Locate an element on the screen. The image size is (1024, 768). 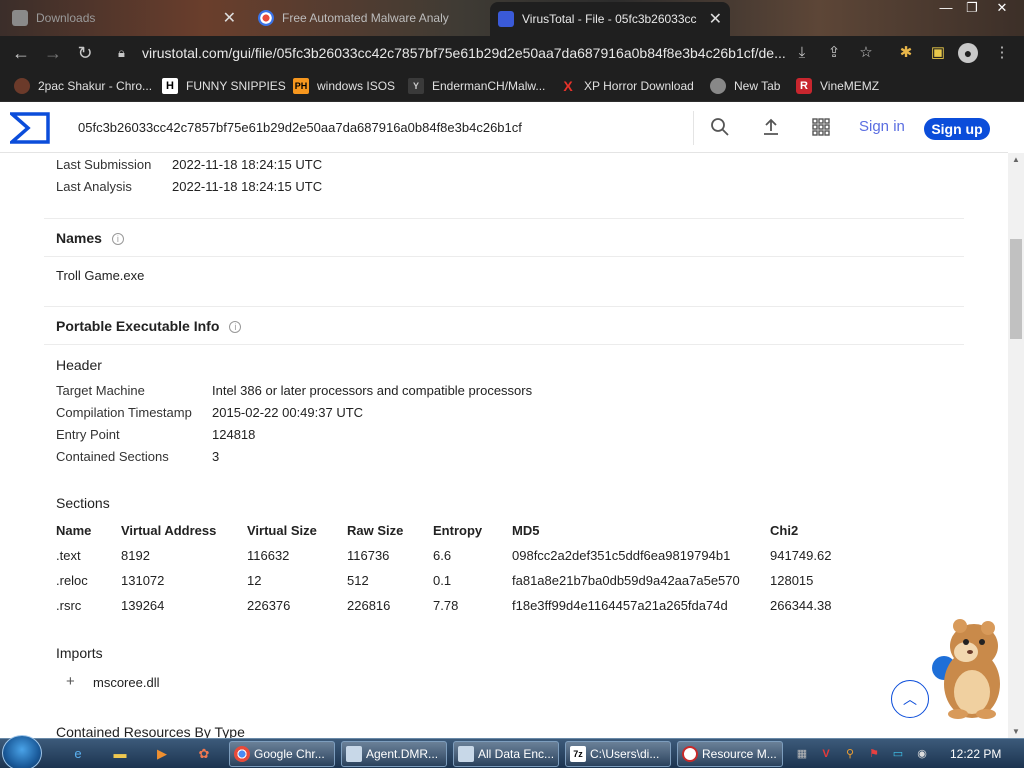
maximize-icon: ❐ is located at coordinates (972, 9).